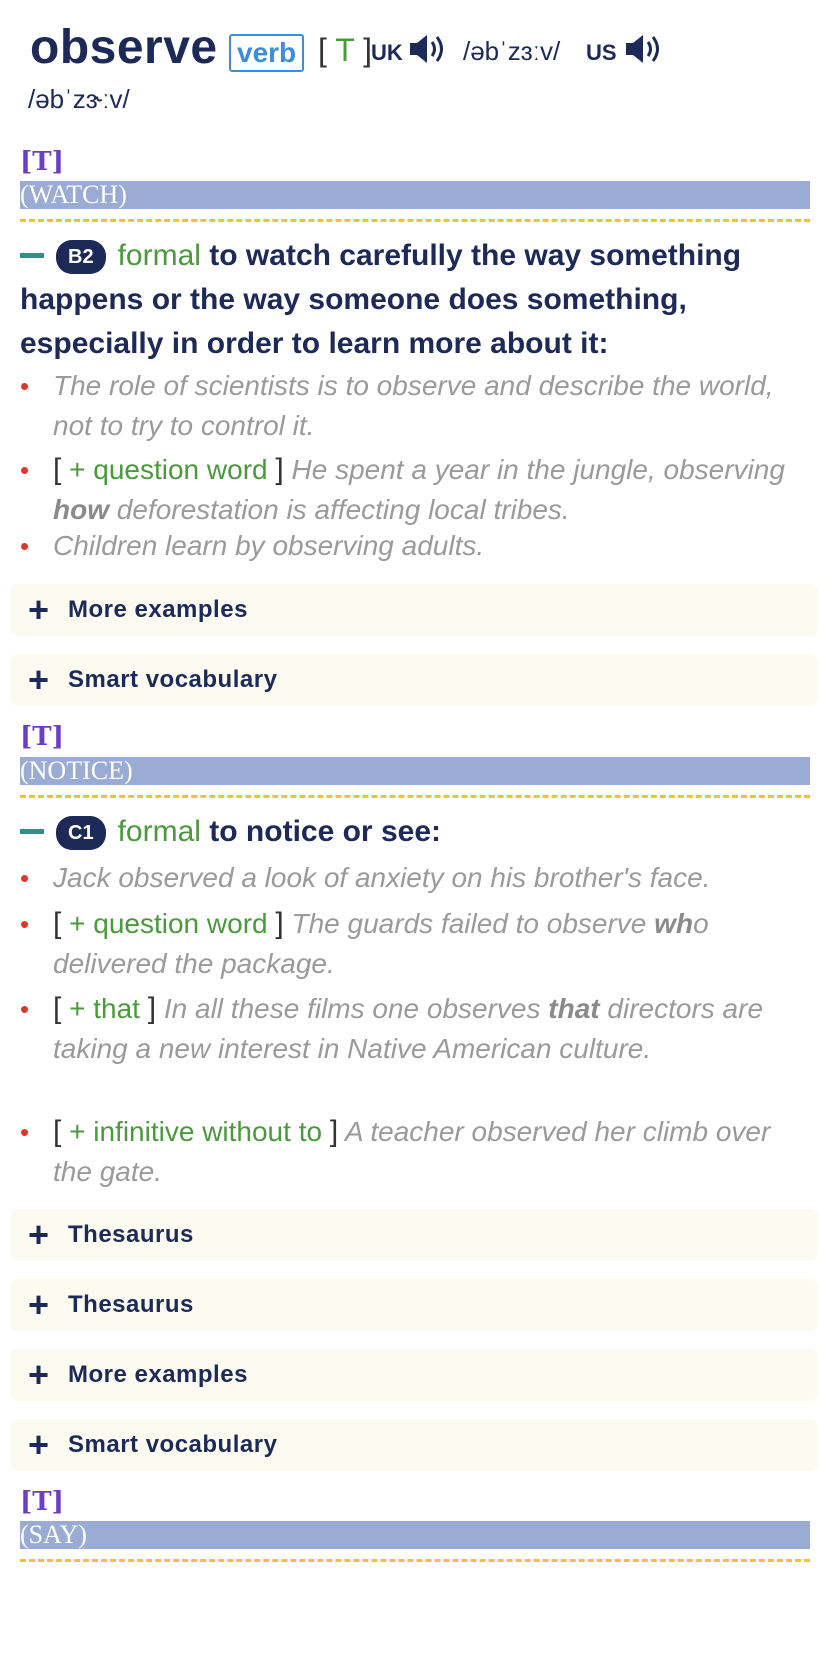 The height and width of the screenshot is (1662, 828). I want to click on example-item: • Children learn by observing adults., so click(415, 546).